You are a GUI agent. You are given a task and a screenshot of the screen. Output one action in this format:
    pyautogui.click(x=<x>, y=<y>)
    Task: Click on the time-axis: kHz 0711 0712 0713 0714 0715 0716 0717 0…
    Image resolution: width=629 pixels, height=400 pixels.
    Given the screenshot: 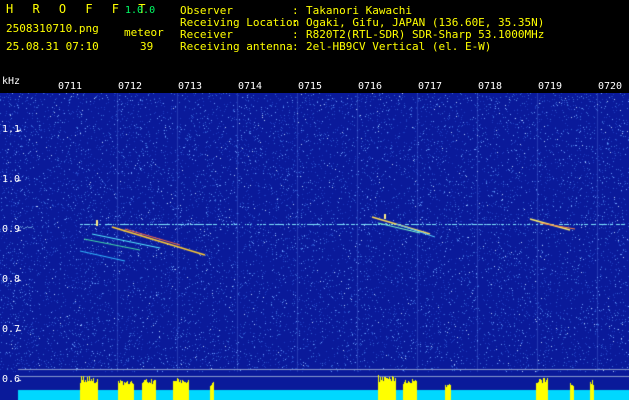 What is the action you would take?
    pyautogui.click(x=314, y=83)
    